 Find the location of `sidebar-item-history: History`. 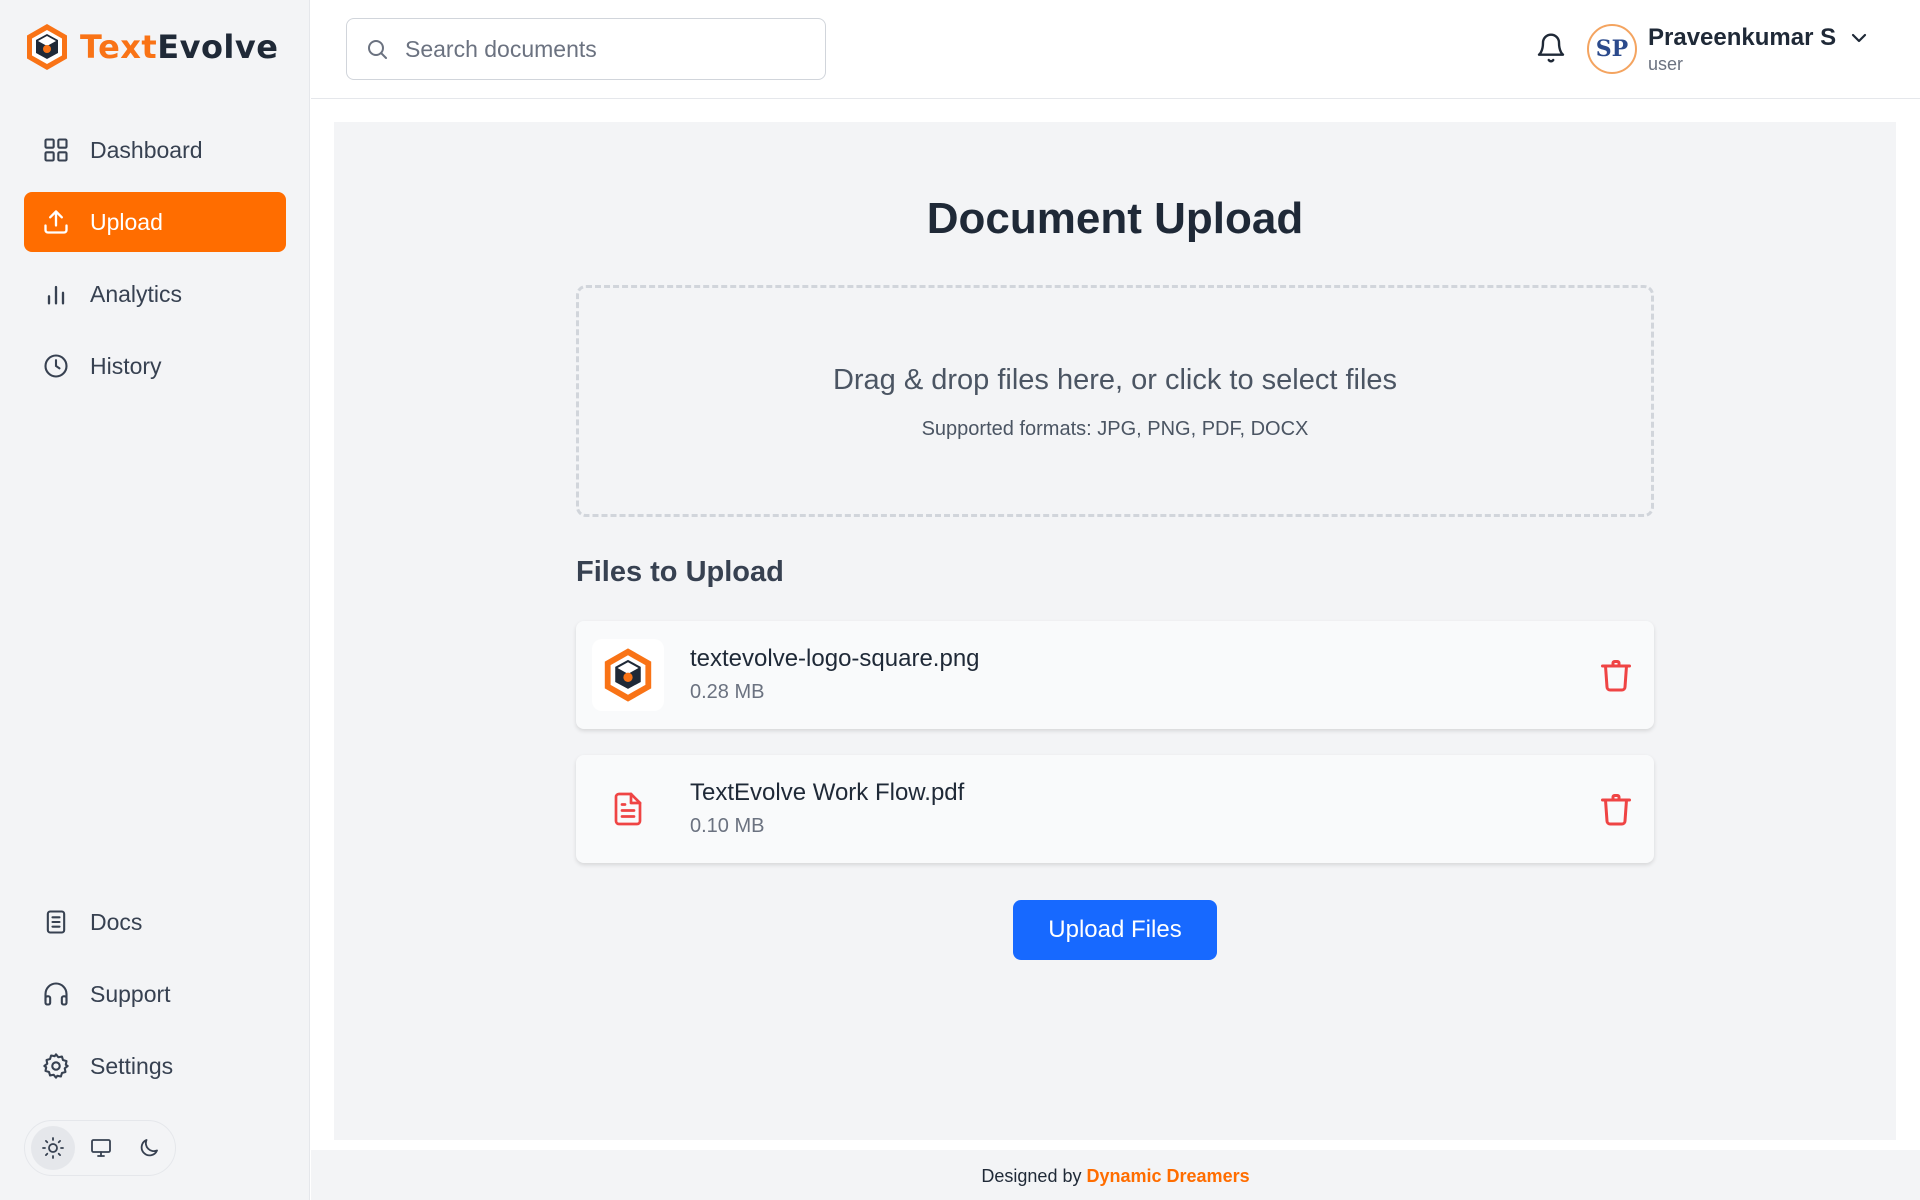

sidebar-item-history: History is located at coordinates (155, 366).